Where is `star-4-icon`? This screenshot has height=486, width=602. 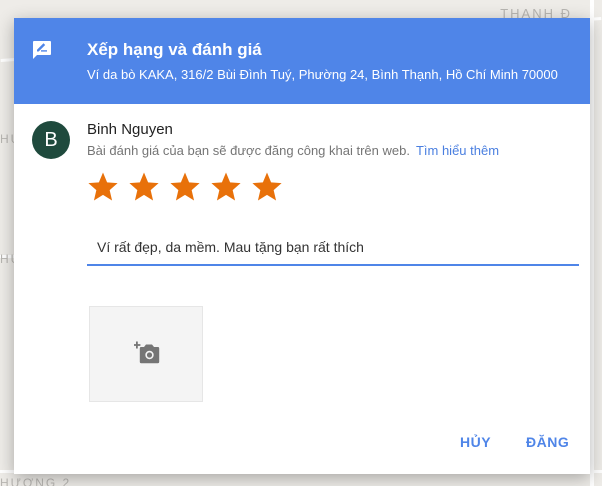 star-4-icon is located at coordinates (226, 187).